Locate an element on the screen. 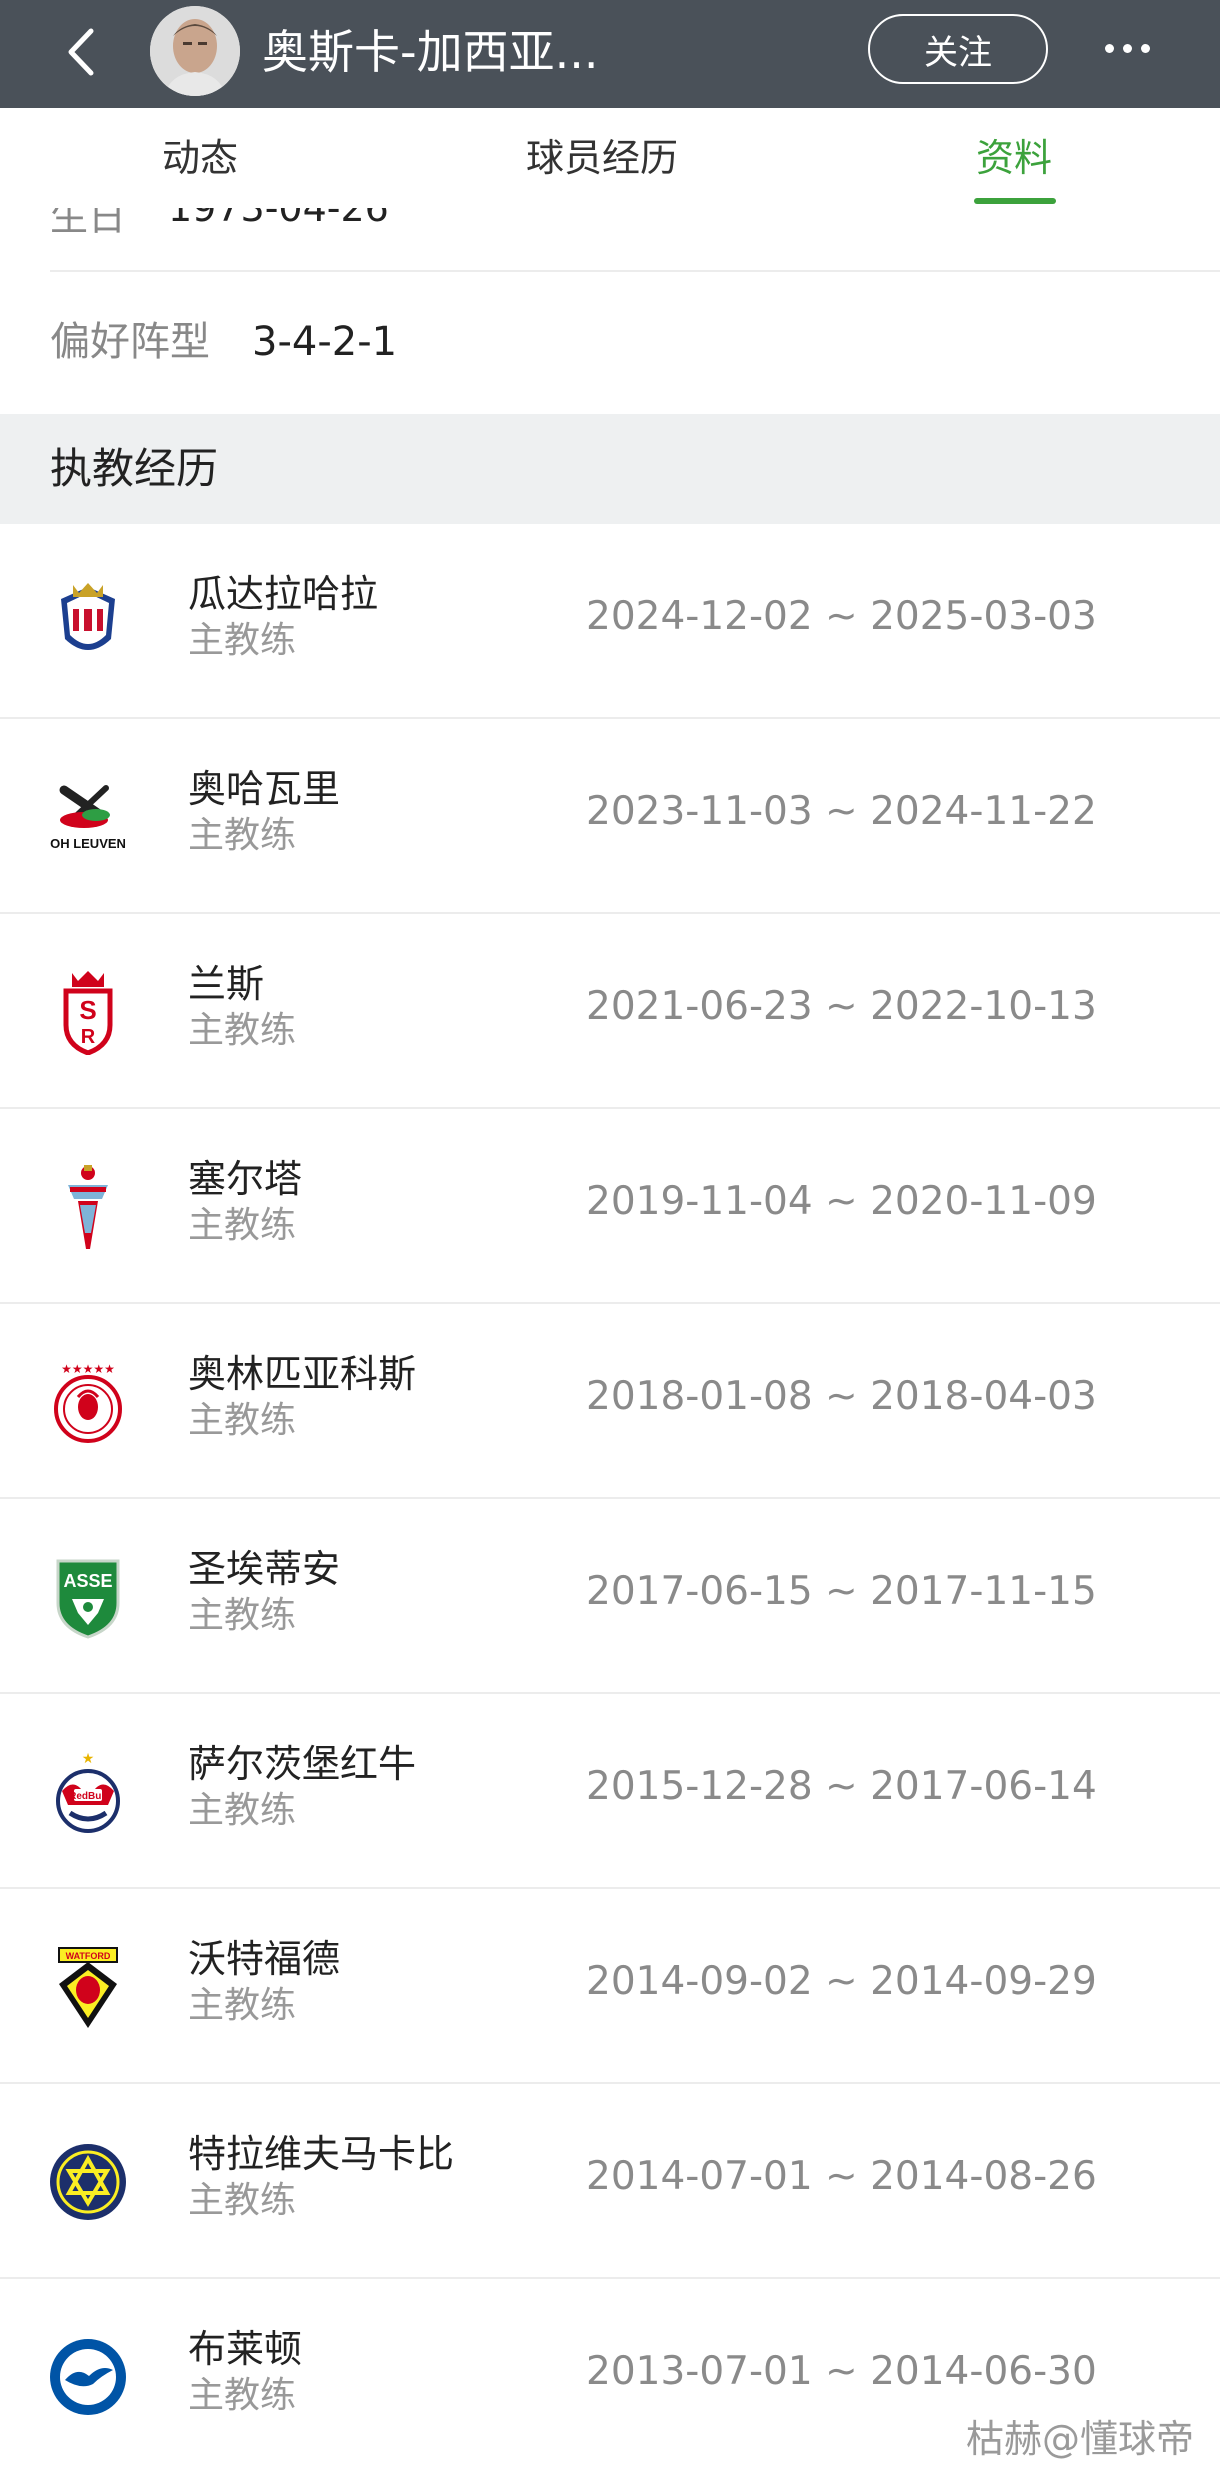 This screenshot has width=1220, height=2472. tenure-dates: 2015-12-28 ~ 2017-06-14 is located at coordinates (841, 1786).